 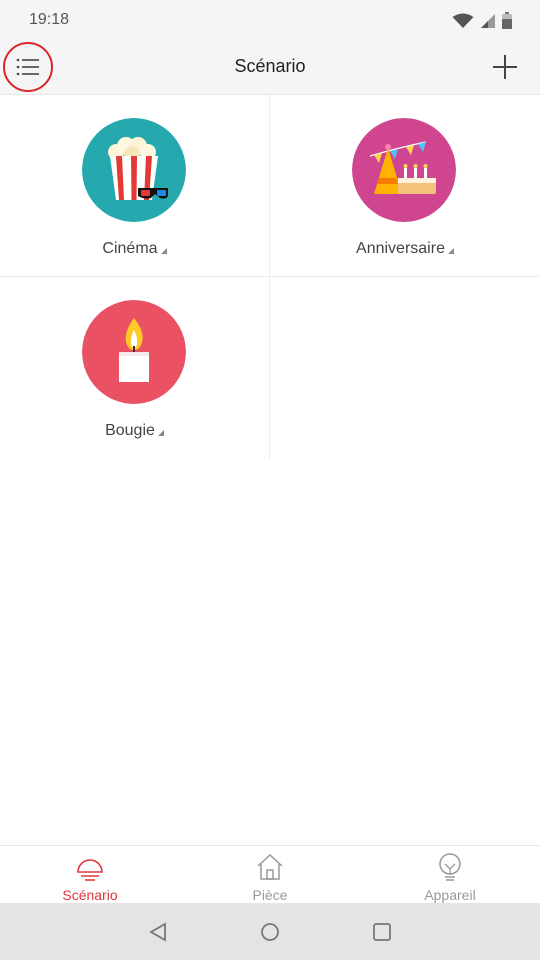 I want to click on bulb-icon, so click(x=450, y=867).